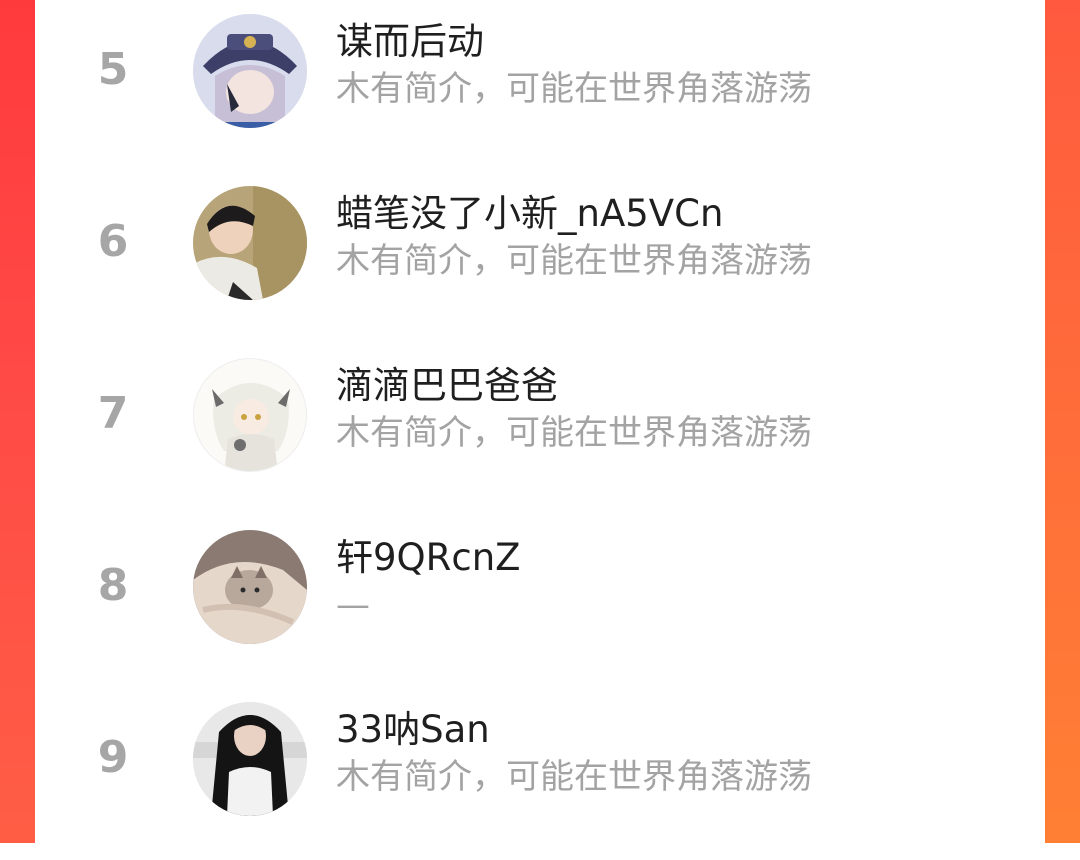 This screenshot has width=1080, height=860. Describe the element at coordinates (113, 69) in the screenshot. I see `rank-number: 5` at that location.